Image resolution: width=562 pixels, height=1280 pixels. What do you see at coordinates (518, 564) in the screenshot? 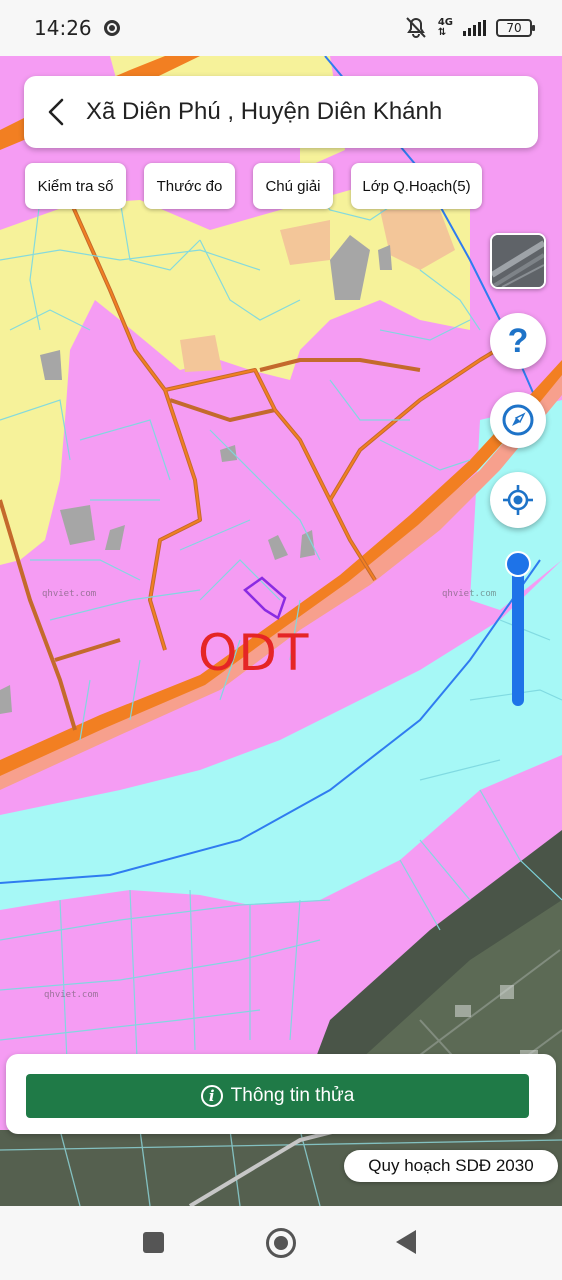
I see `opacity-slider-handle` at bounding box center [518, 564].